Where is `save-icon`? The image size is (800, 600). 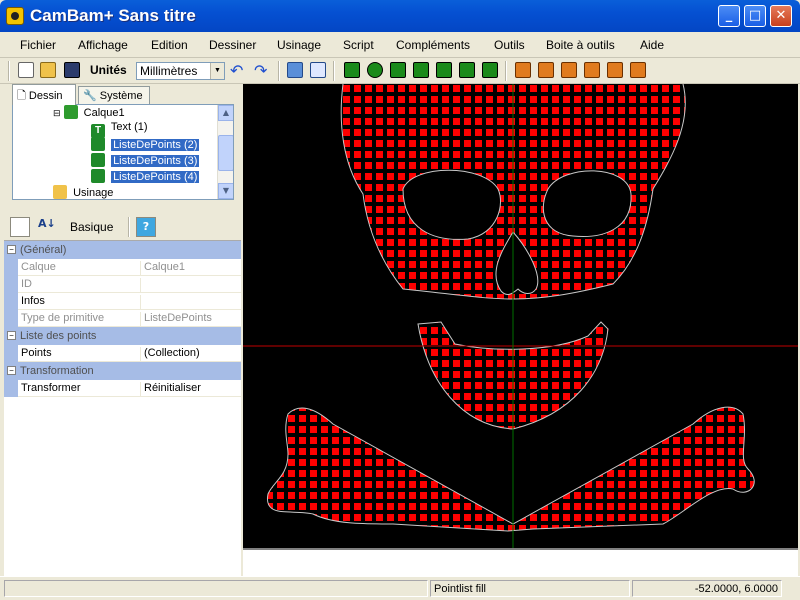 save-icon is located at coordinates (72, 70).